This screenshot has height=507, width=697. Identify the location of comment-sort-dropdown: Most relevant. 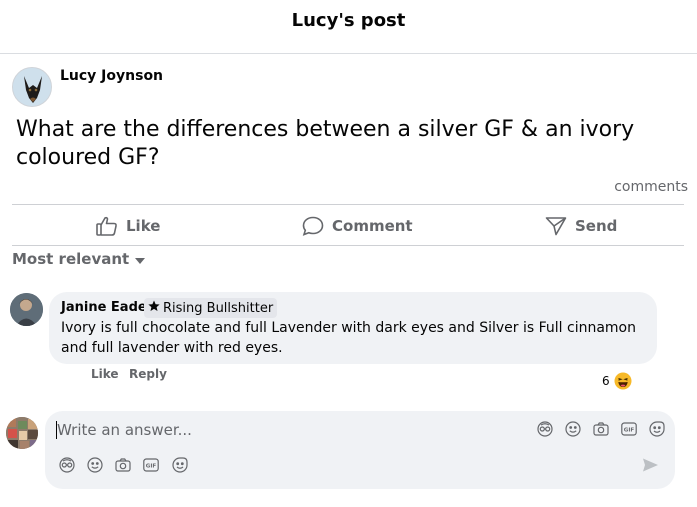
(79, 259).